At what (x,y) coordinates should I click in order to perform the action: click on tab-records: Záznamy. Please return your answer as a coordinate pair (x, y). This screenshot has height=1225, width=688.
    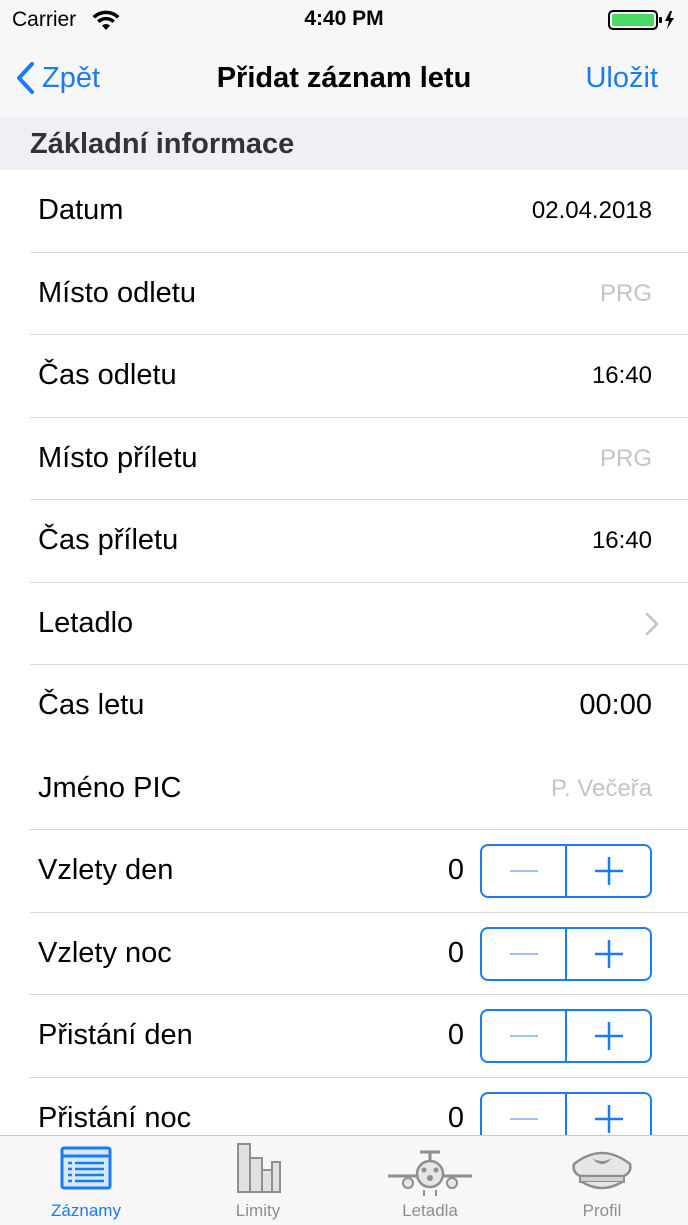
    Looking at the image, I should click on (86, 1180).